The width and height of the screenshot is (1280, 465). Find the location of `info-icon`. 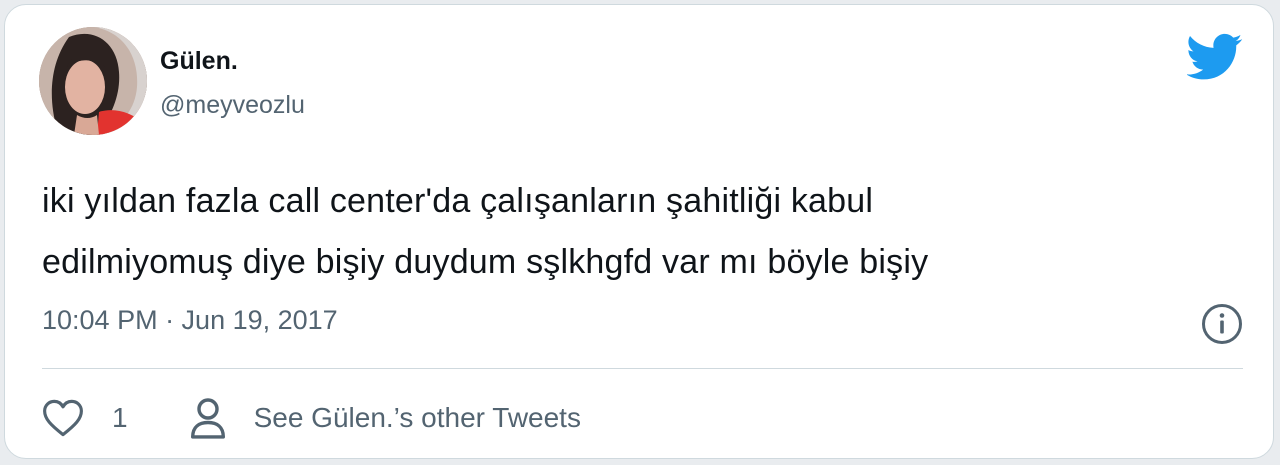

info-icon is located at coordinates (1222, 324).